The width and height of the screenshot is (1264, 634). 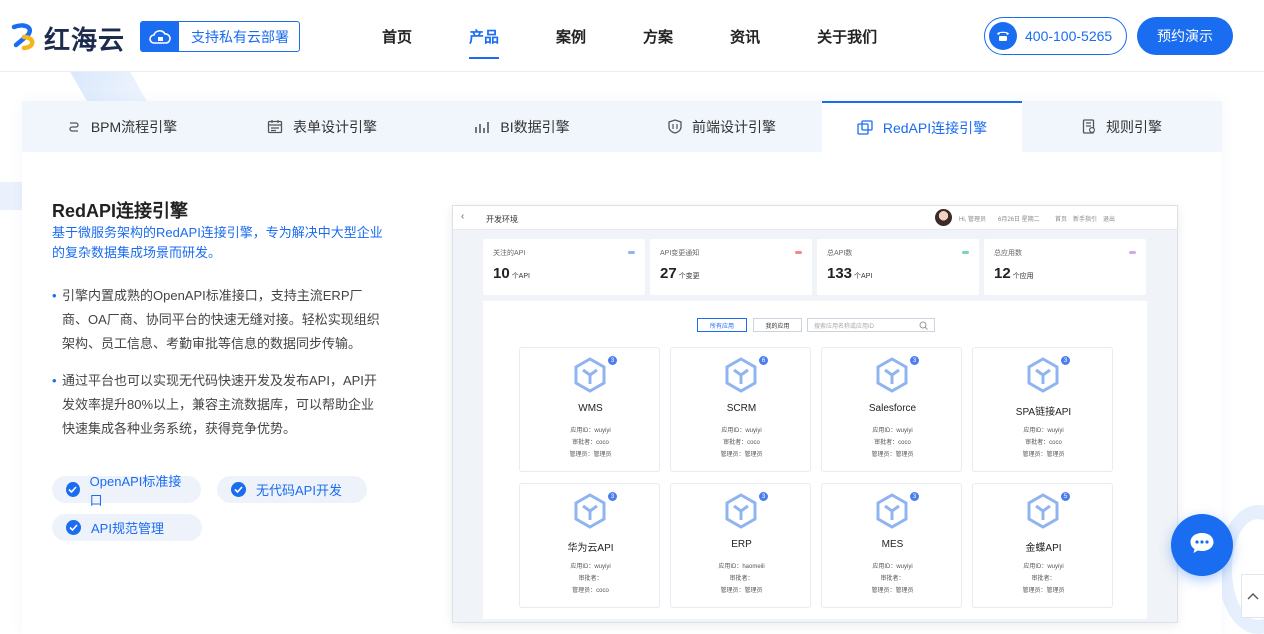 I want to click on logo-text: 红海云, so click(x=85, y=40).